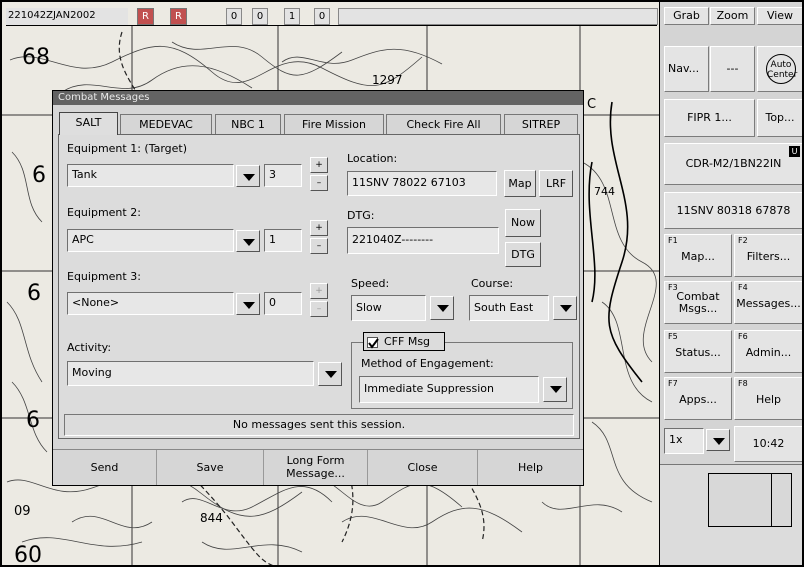 The image size is (804, 567). Describe the element at coordinates (104, 212) in the screenshot. I see `equipment2-label: Equipment 2:` at that location.